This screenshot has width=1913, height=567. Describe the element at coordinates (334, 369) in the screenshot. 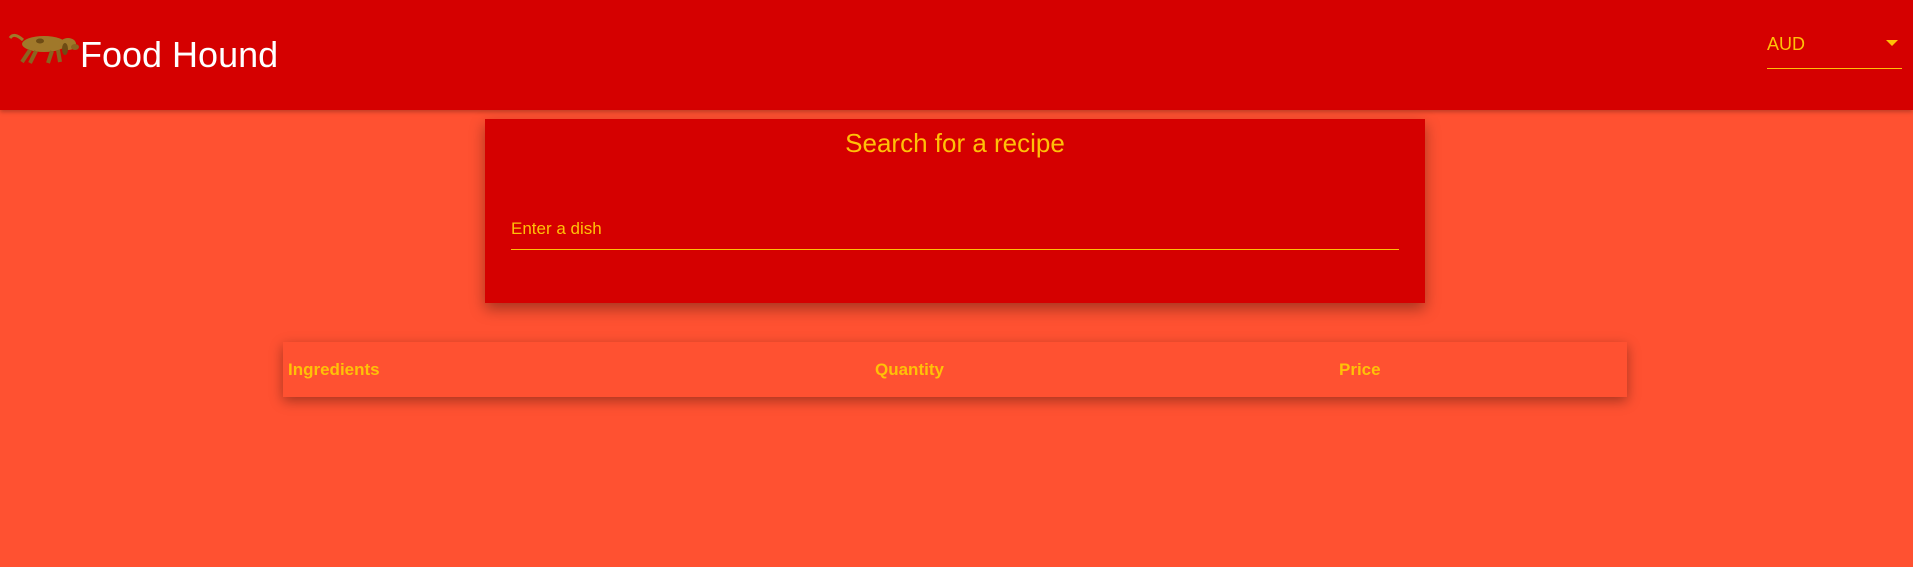

I see `column-header-ingredients: Ingredients` at that location.